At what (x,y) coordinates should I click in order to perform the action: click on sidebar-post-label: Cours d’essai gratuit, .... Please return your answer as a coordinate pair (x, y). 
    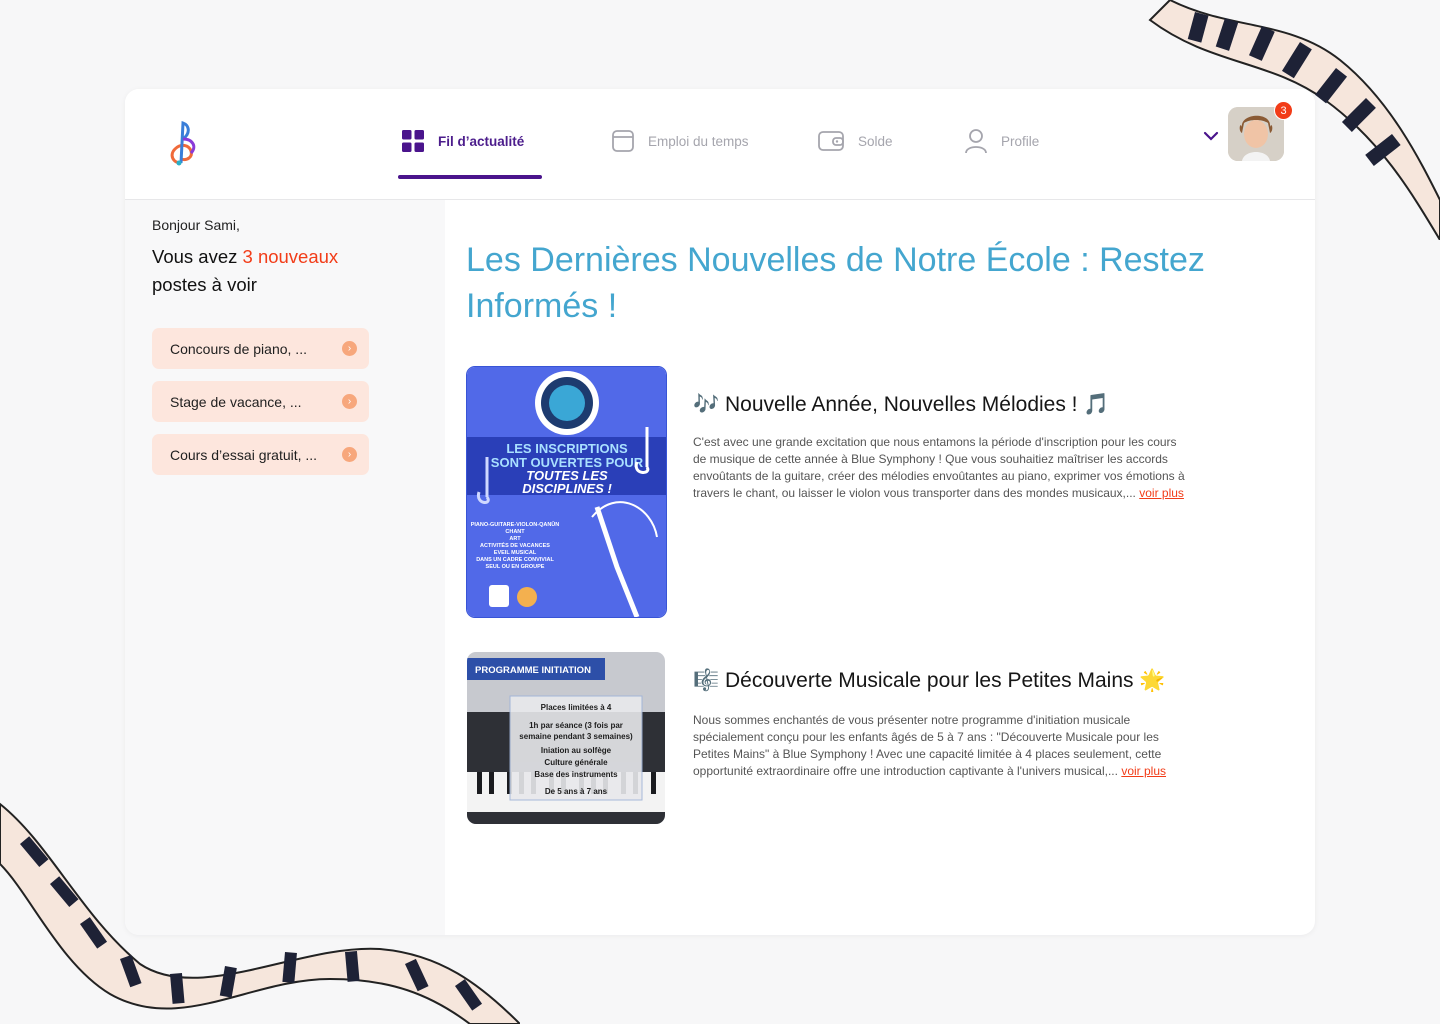
    Looking at the image, I should click on (244, 454).